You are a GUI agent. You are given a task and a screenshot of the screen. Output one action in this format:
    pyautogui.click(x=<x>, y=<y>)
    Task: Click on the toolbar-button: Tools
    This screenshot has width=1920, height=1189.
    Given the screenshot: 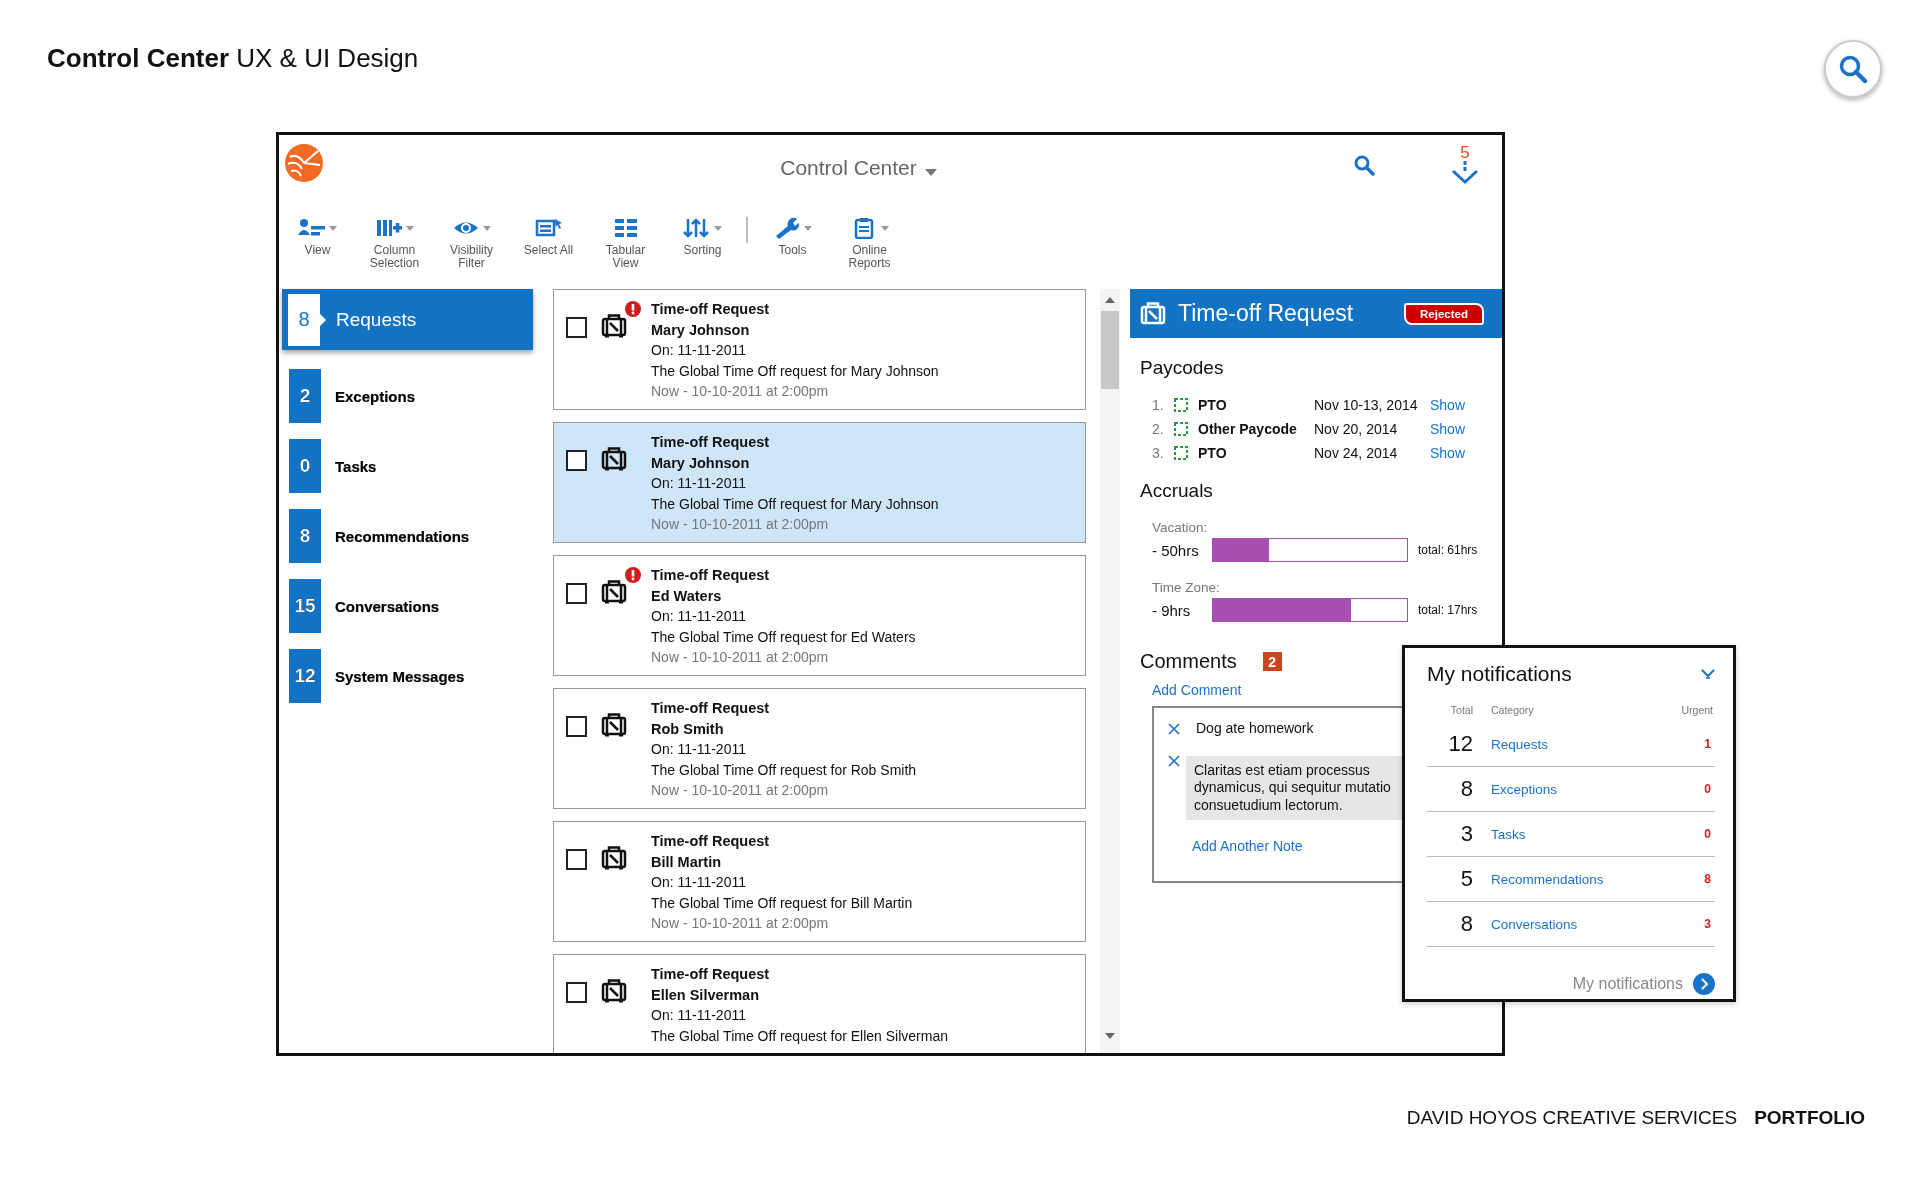 What is the action you would take?
    pyautogui.click(x=792, y=236)
    